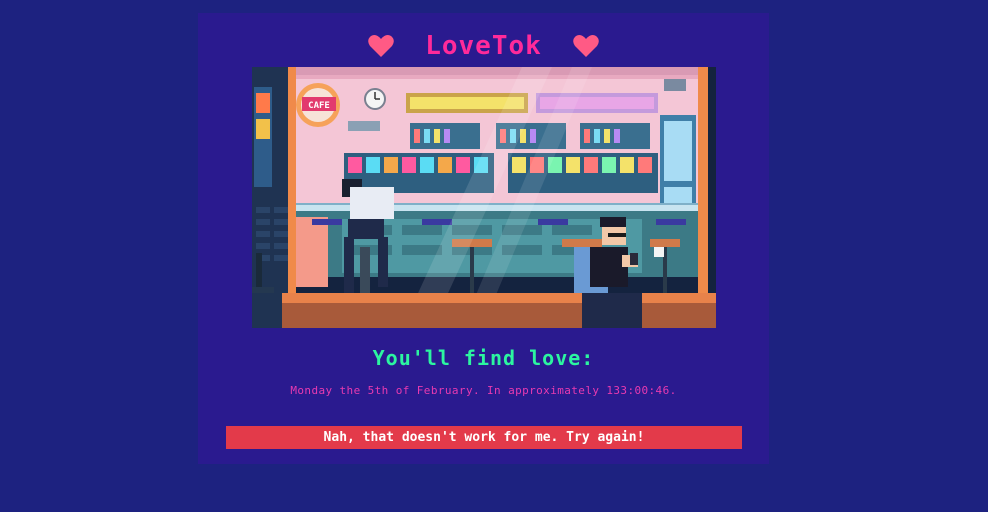 The height and width of the screenshot is (512, 988). What do you see at coordinates (319, 106) in the screenshot?
I see `cafe-sign-text: CAFE` at bounding box center [319, 106].